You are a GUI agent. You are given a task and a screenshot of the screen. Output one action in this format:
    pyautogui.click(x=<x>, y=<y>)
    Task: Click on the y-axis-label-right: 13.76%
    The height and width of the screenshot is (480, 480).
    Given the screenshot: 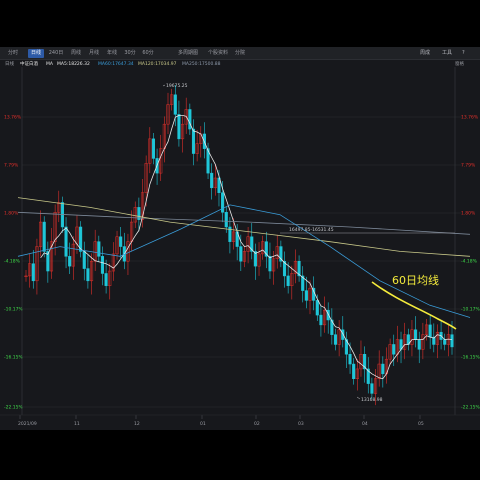 What is the action you would take?
    pyautogui.click(x=470, y=118)
    